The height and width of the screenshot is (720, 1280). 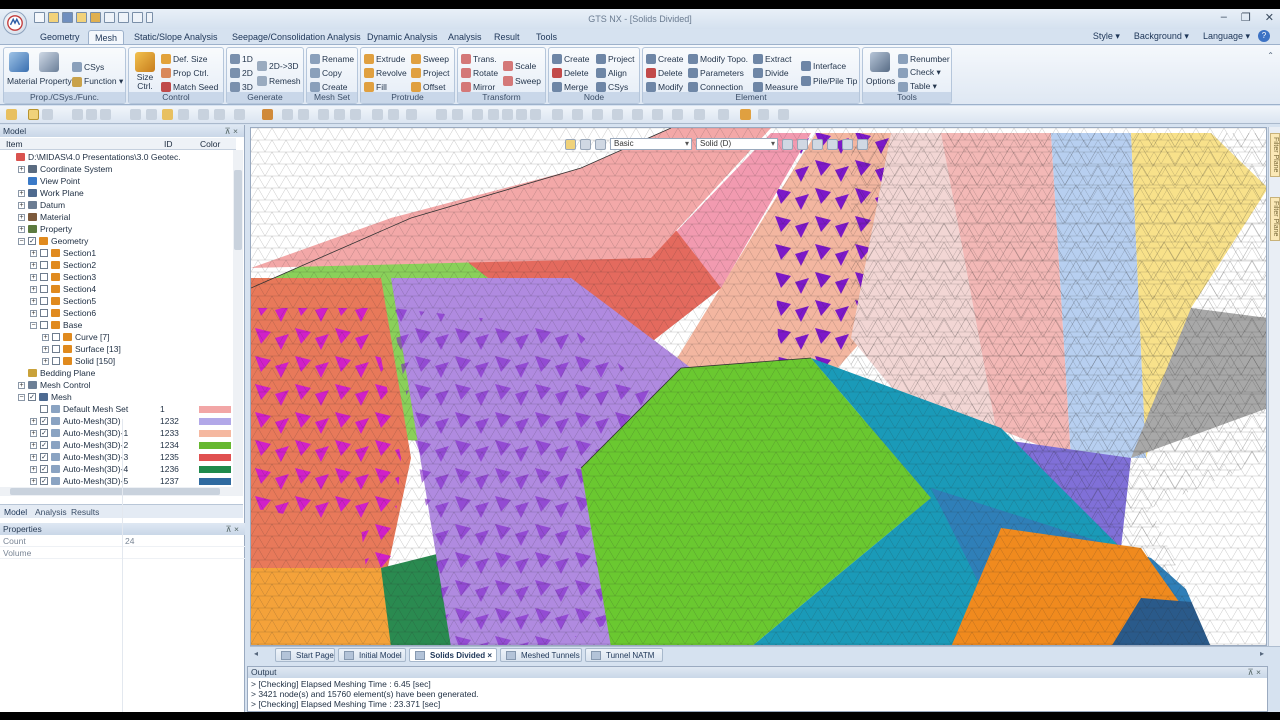 I want to click on tree-item: − Base, so click(x=118, y=325).